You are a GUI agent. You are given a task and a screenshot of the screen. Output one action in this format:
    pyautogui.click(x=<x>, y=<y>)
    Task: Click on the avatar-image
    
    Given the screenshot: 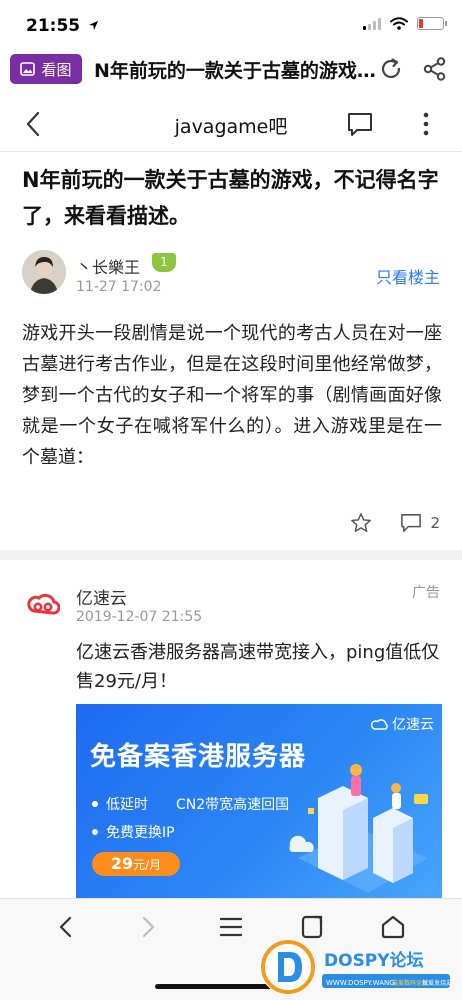 What is the action you would take?
    pyautogui.click(x=44, y=272)
    